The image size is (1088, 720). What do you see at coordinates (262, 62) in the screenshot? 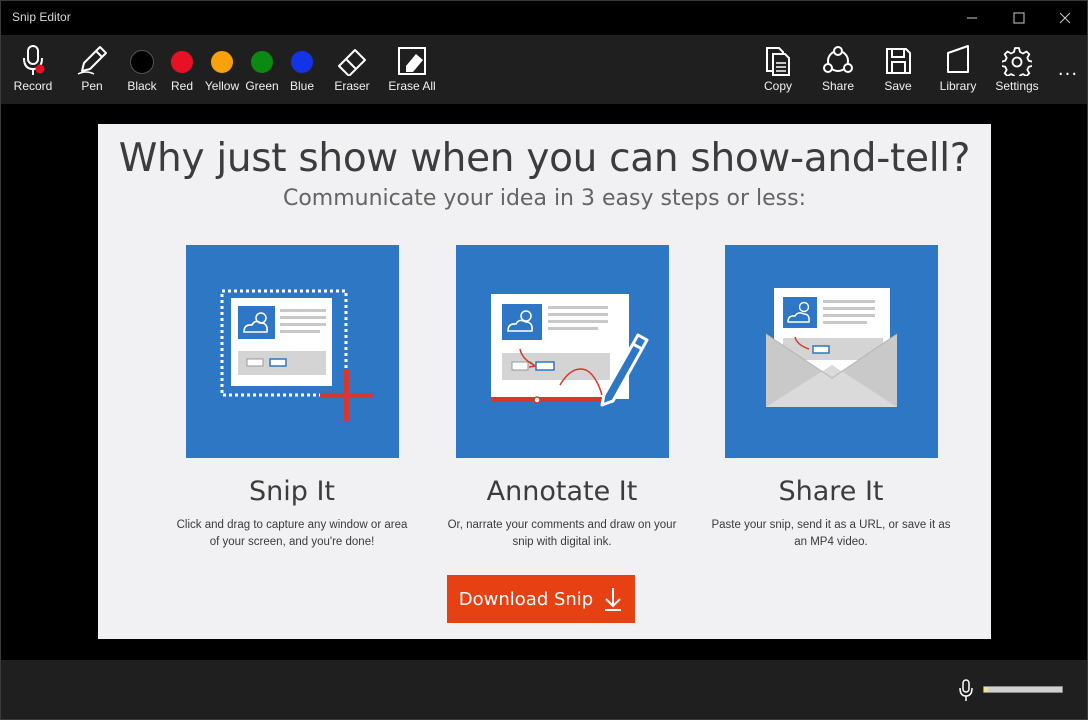
I see `green-swatch-icon` at bounding box center [262, 62].